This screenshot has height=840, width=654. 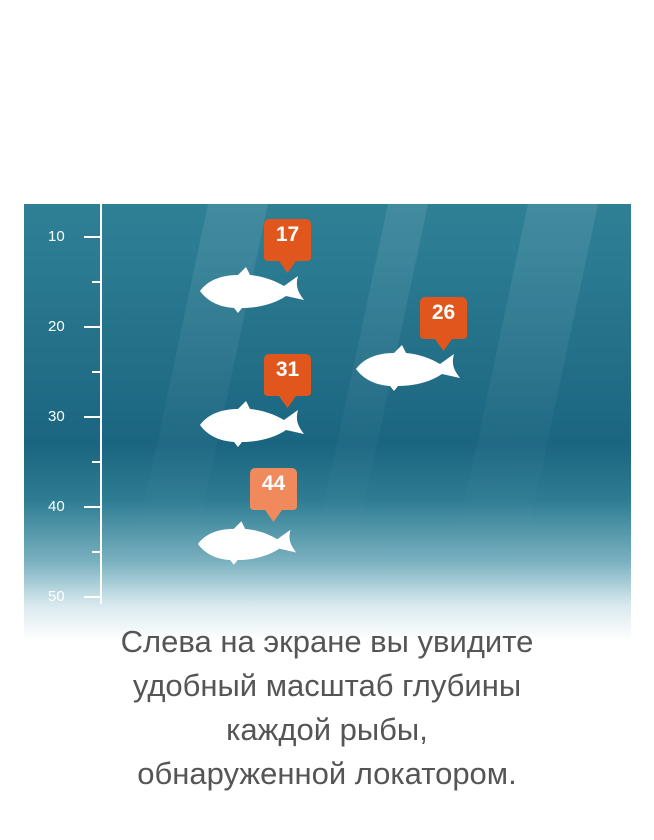 I want to click on marker-depth-value: 26, so click(x=443, y=312).